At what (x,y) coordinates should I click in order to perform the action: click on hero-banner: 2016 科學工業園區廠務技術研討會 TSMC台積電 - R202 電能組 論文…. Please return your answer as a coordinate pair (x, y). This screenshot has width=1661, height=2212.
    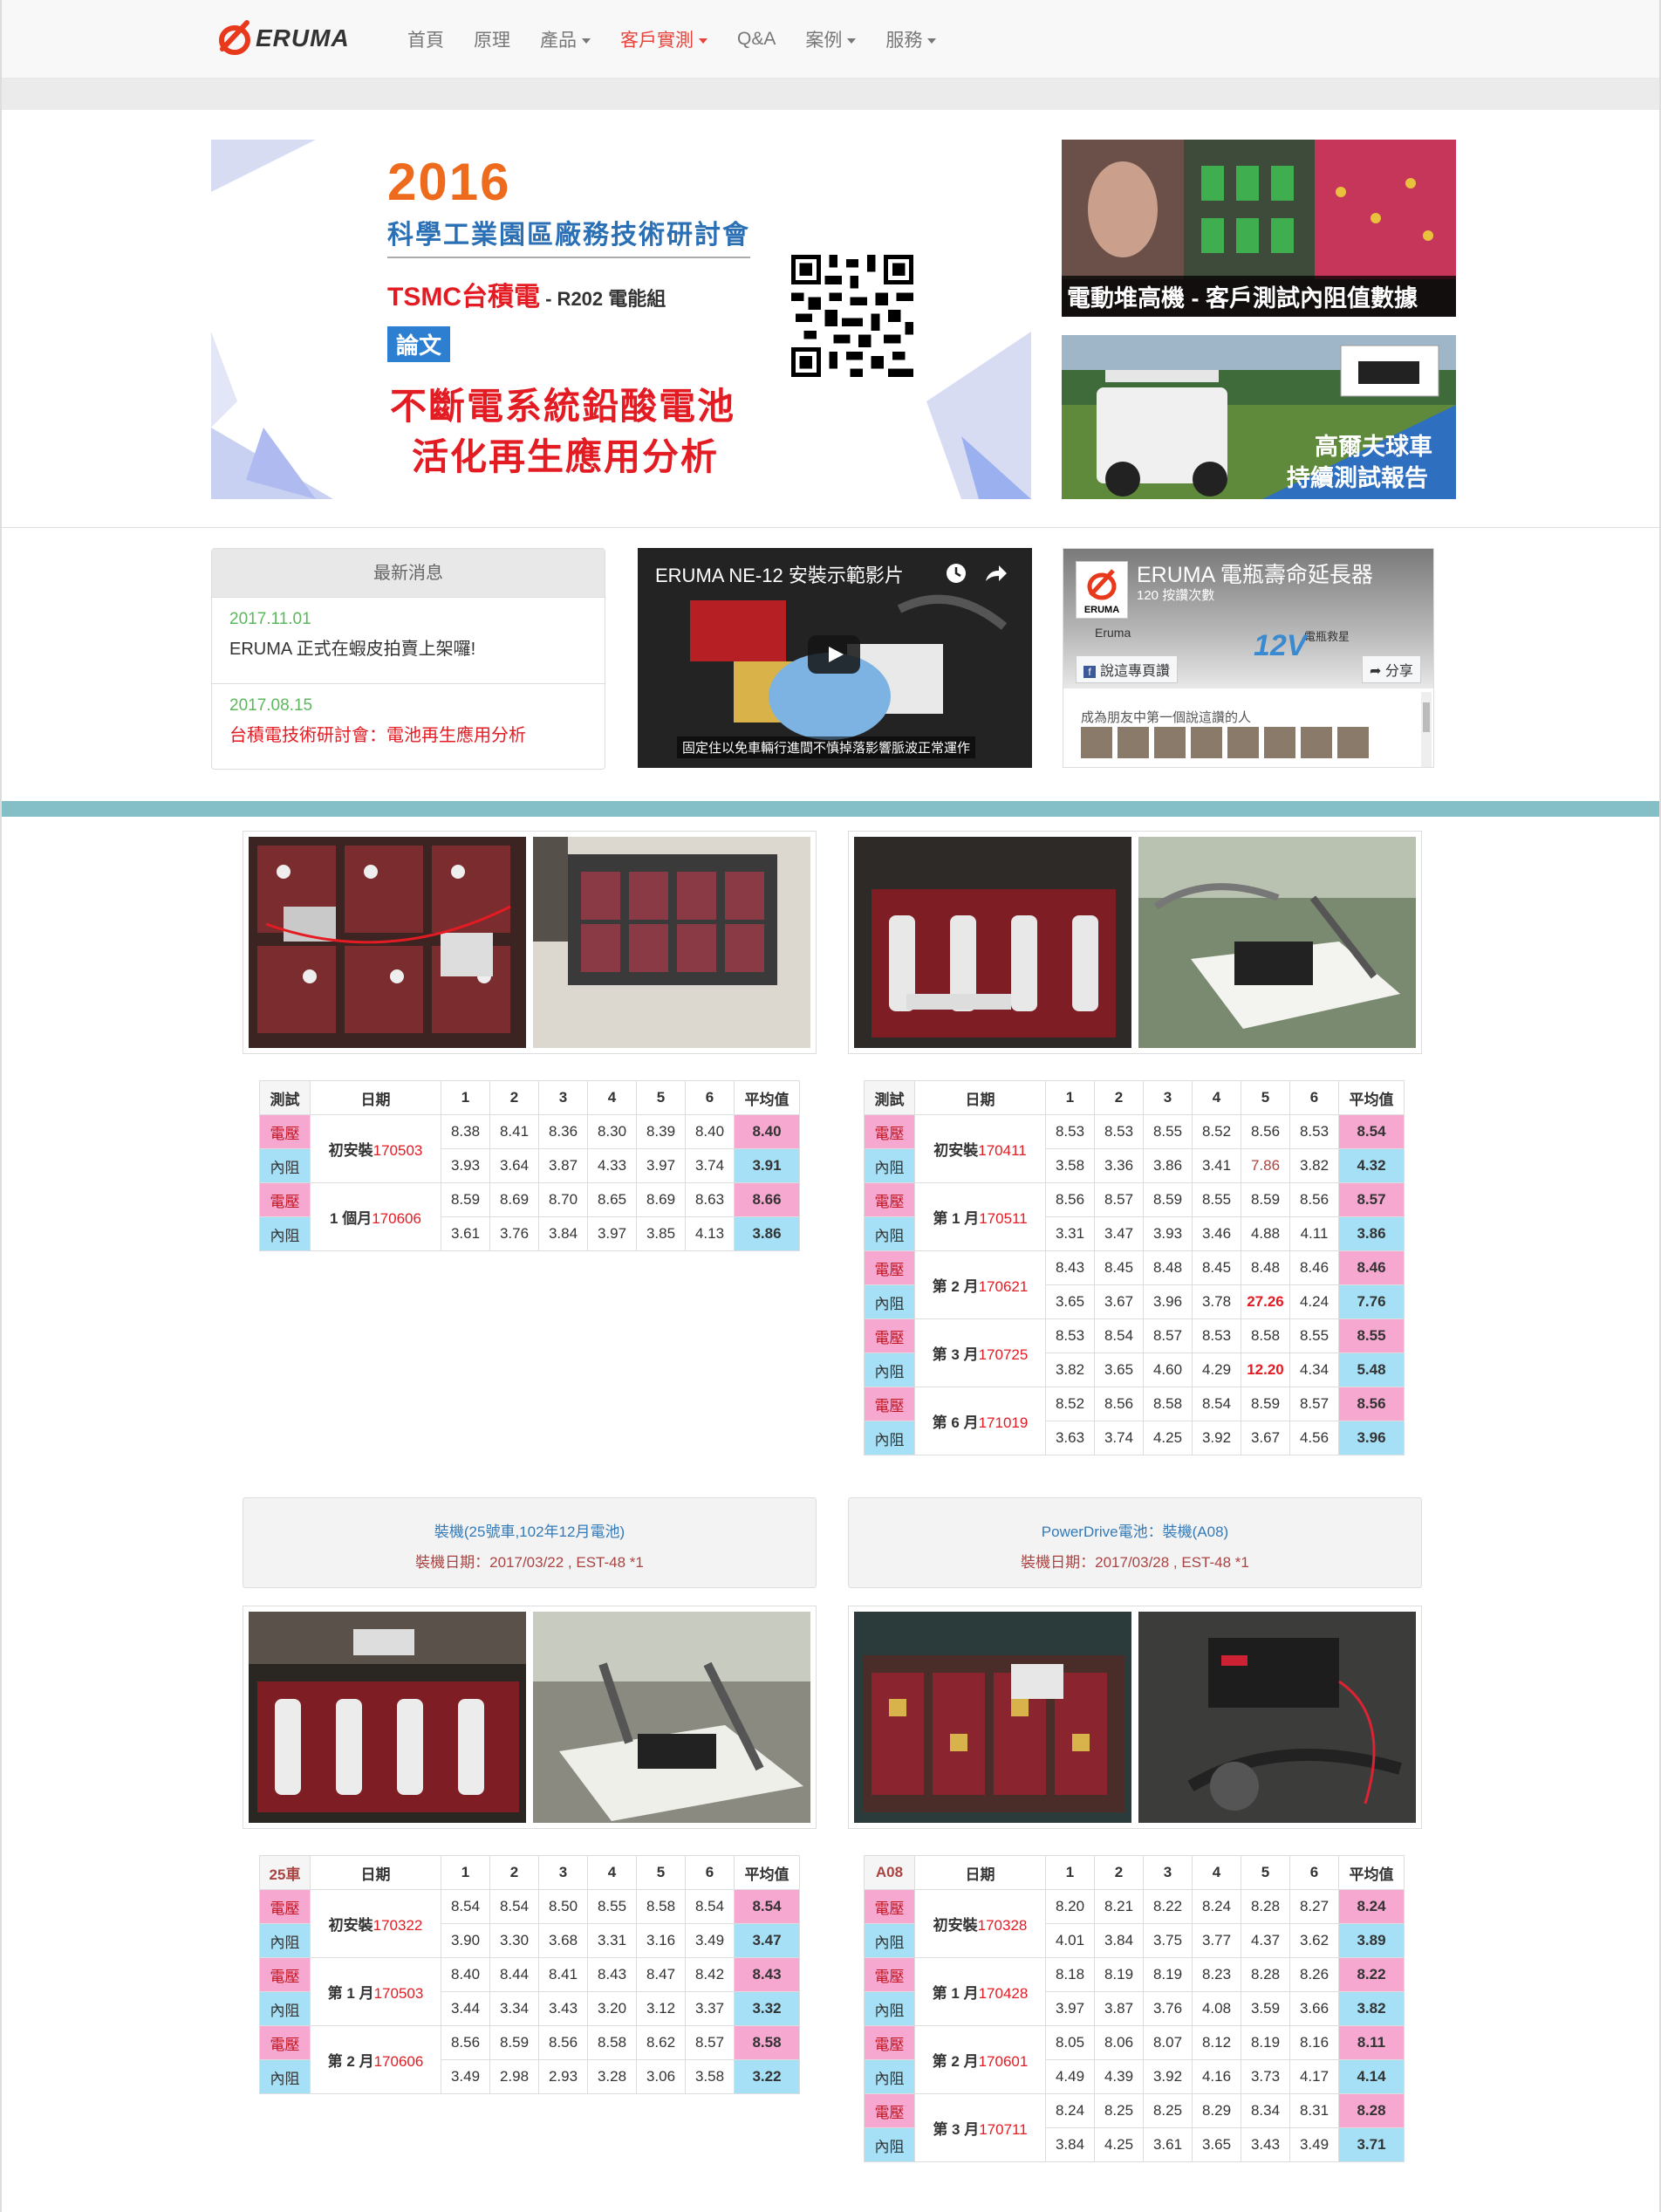
    Looking at the image, I should click on (621, 319).